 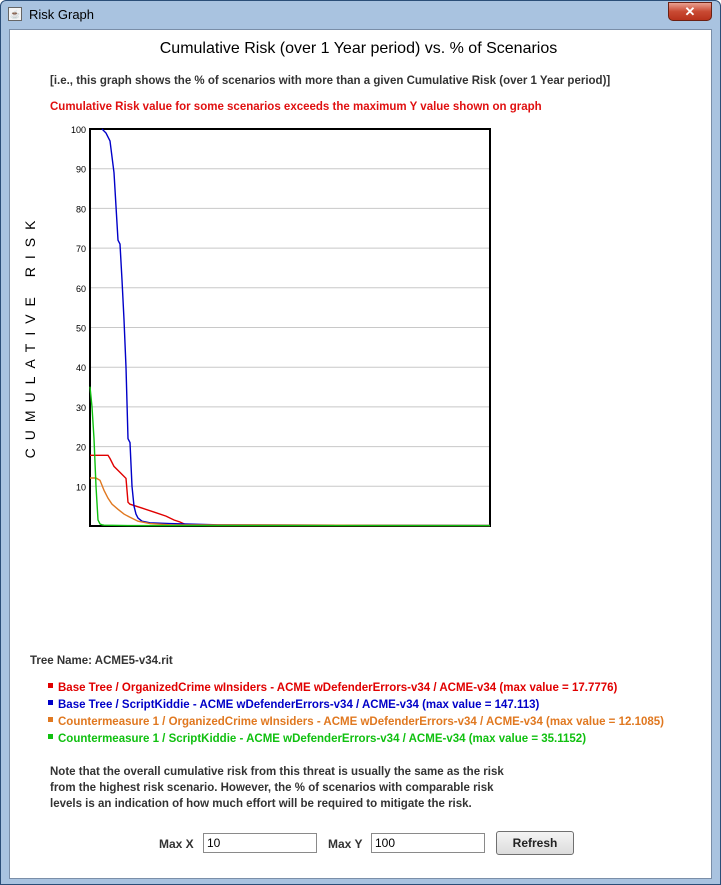 I want to click on y-tick-label: 90, so click(x=81, y=170).